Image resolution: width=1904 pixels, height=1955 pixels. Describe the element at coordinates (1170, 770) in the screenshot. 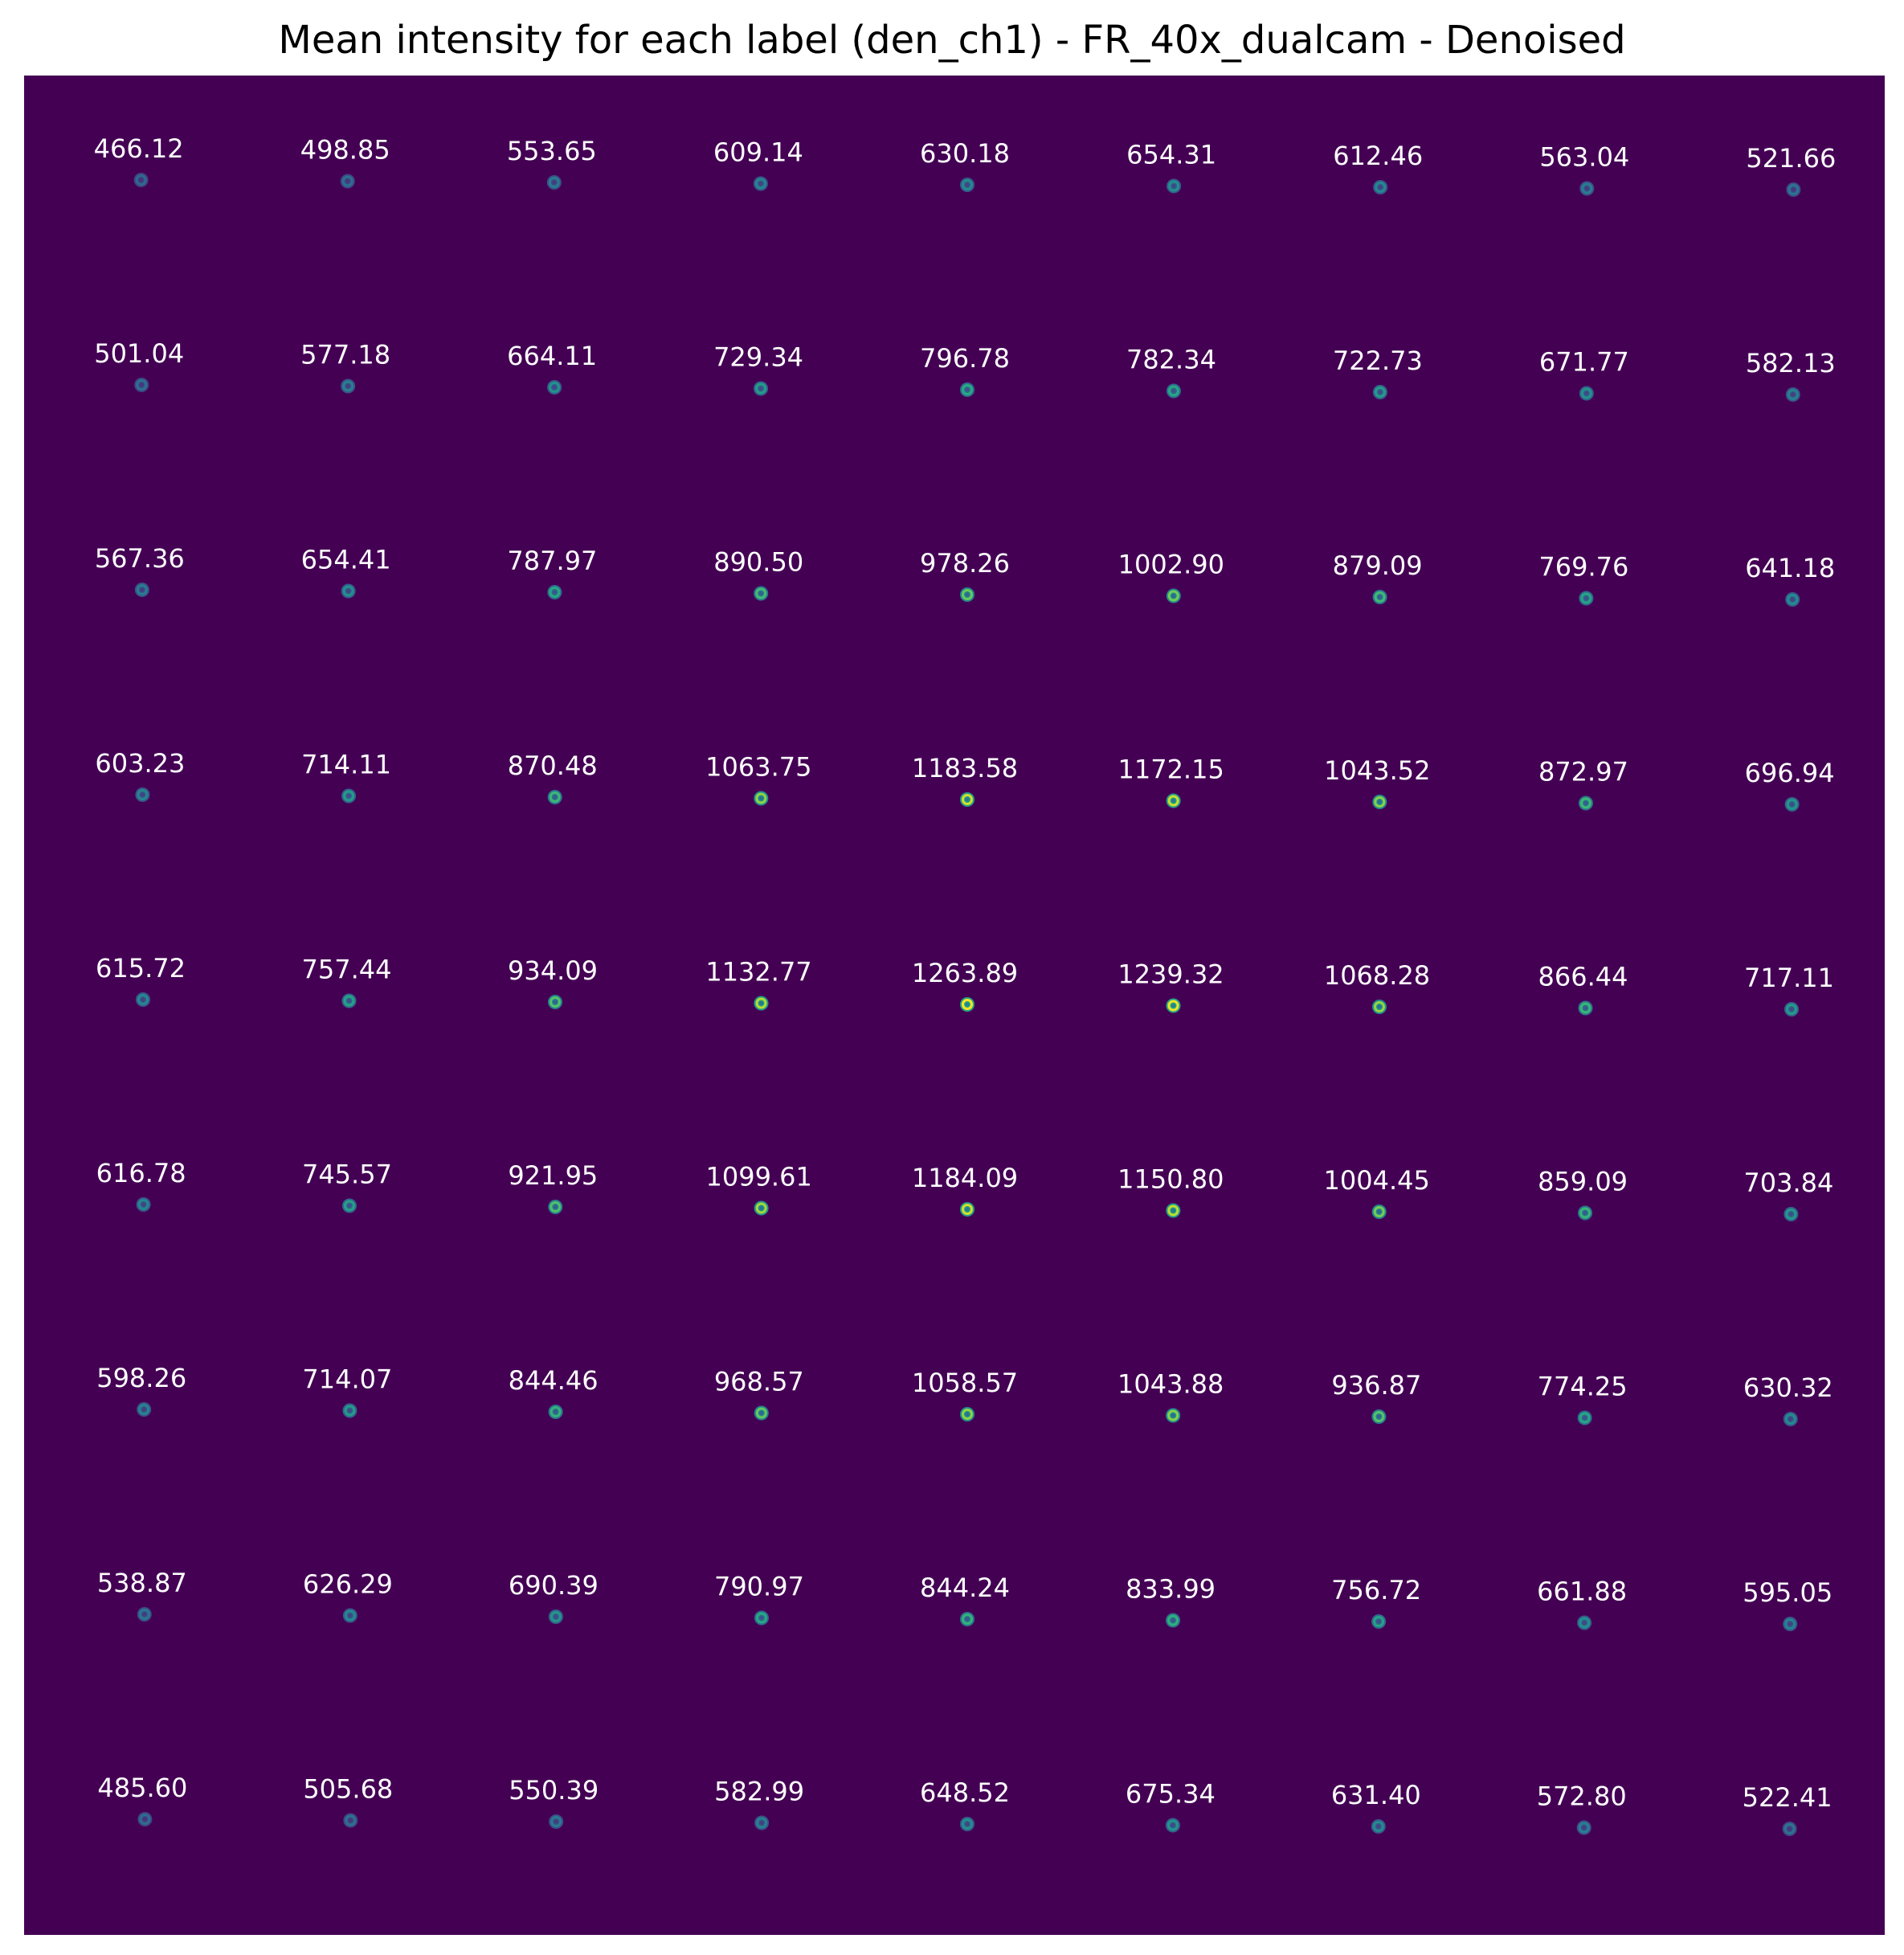

I see `value-label: 1172.15` at that location.